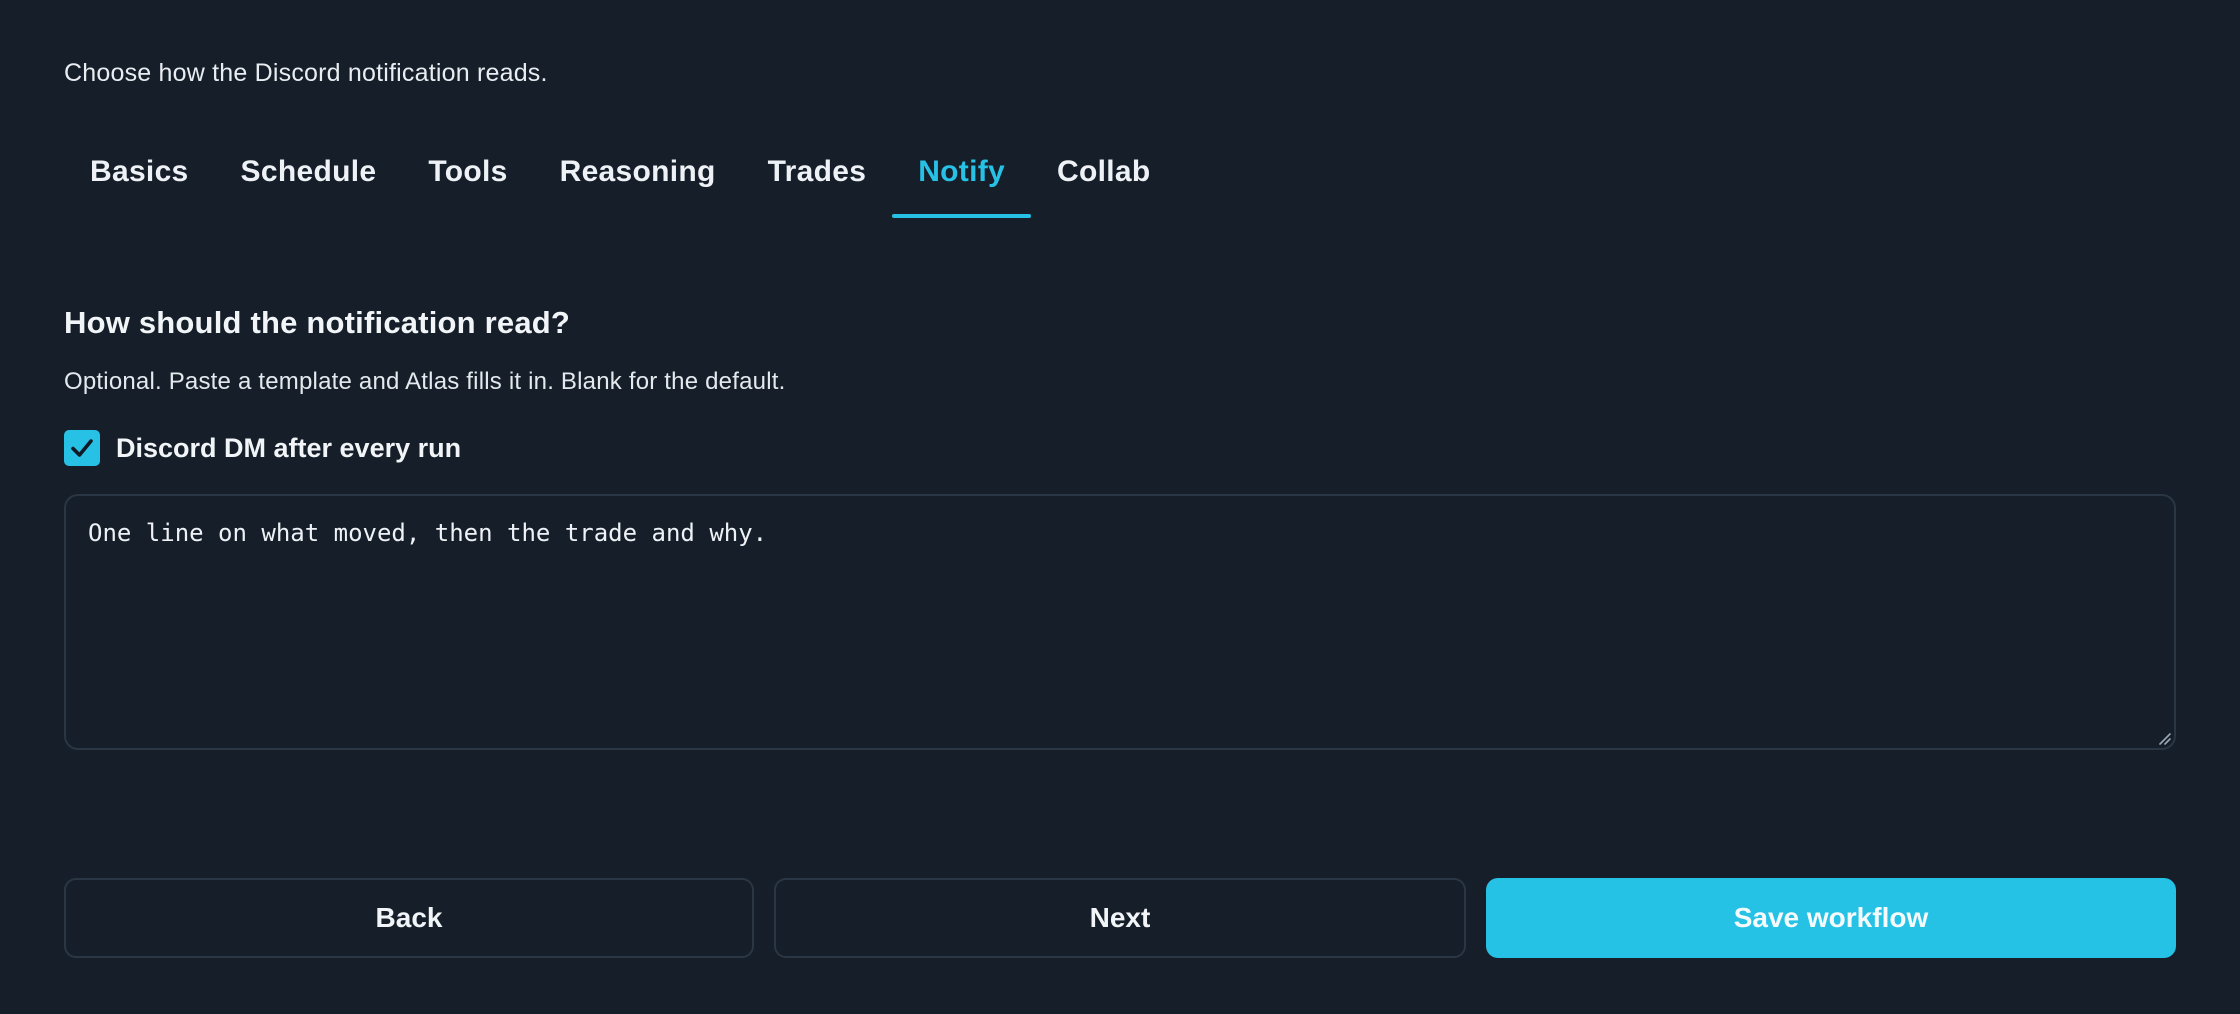 The height and width of the screenshot is (1014, 2240). What do you see at coordinates (817, 172) in the screenshot?
I see `tab-trades: Trades` at bounding box center [817, 172].